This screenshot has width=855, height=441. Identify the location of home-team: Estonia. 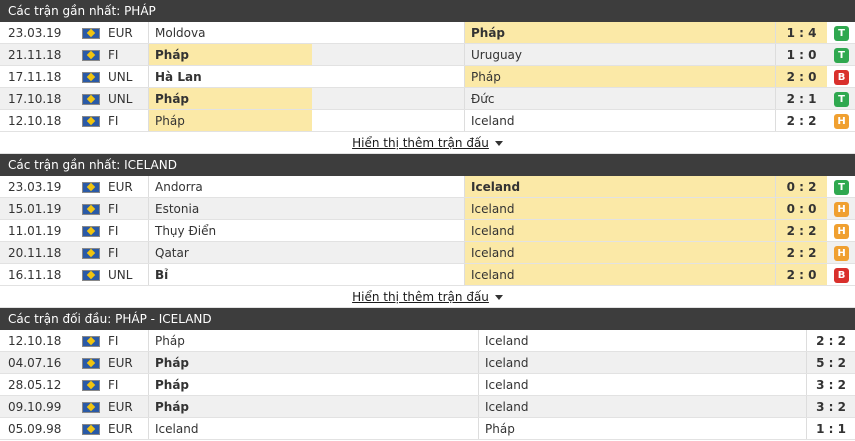
(230, 208).